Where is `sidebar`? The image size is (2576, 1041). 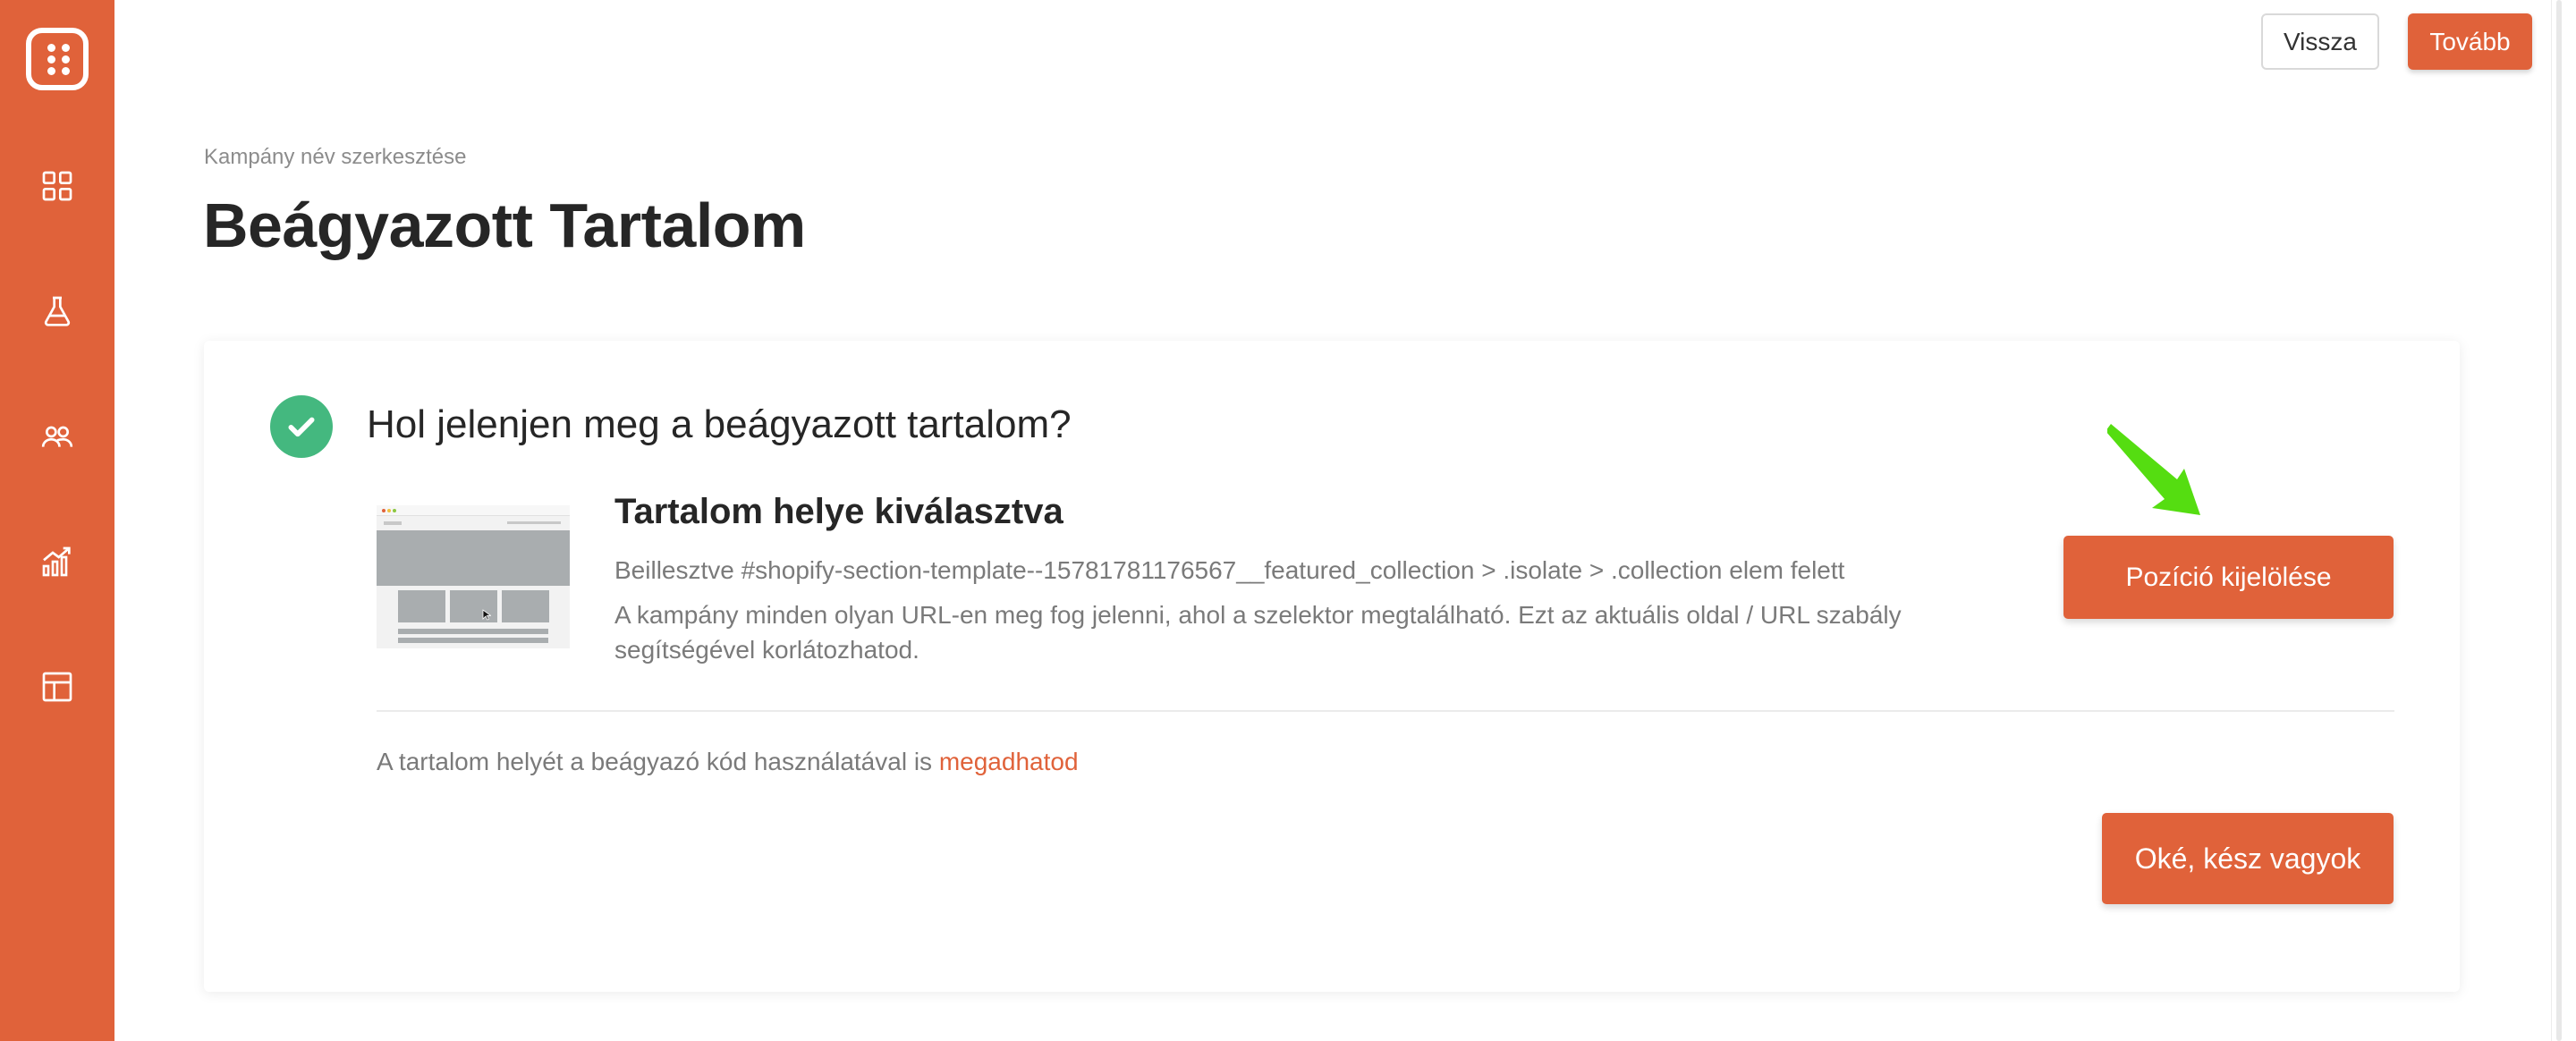
sidebar is located at coordinates (57, 520).